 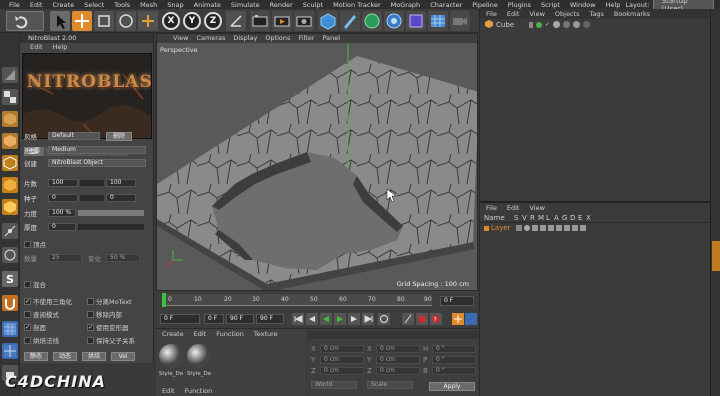 I want to click on model-mode-icon, so click(x=10, y=141).